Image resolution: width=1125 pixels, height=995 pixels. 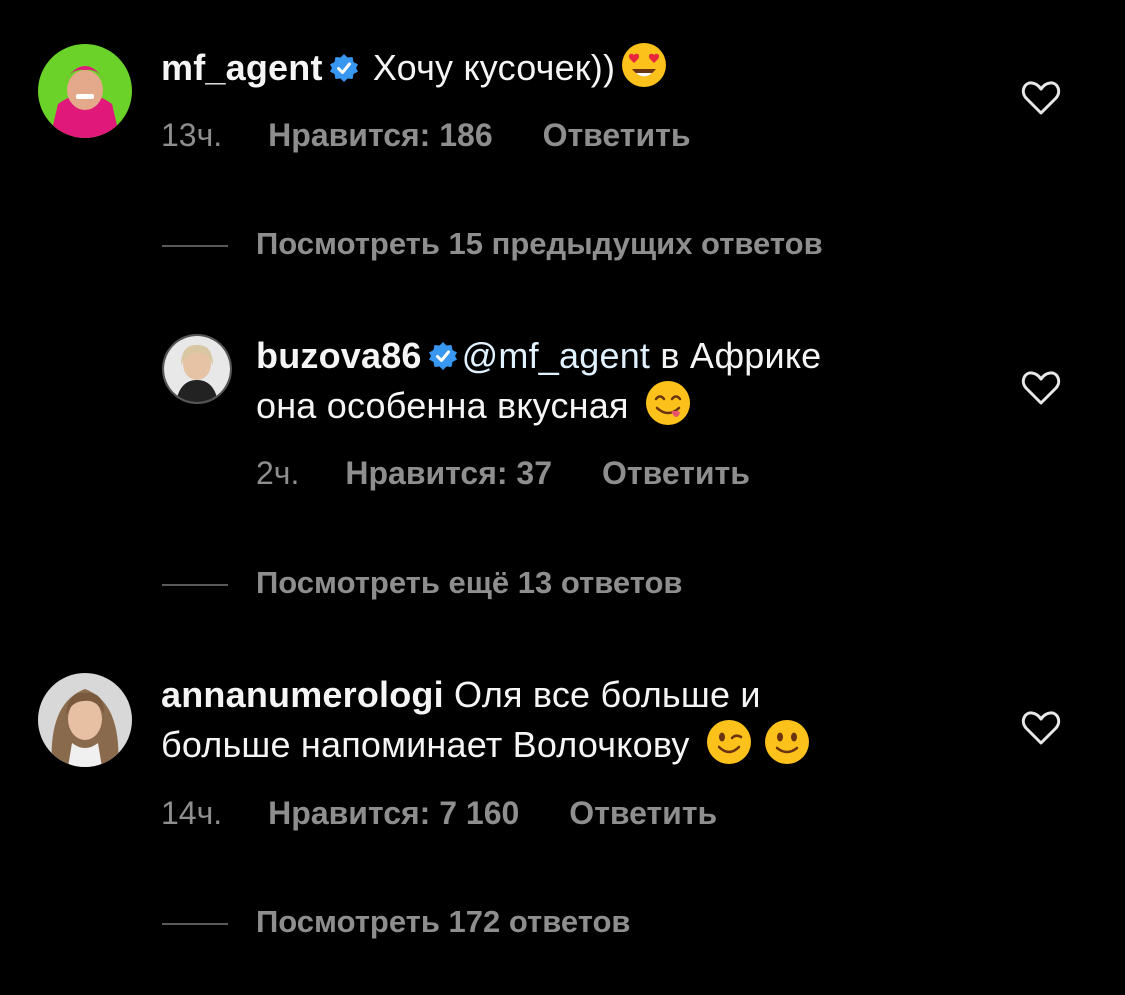 What do you see at coordinates (539, 243) in the screenshot?
I see `view-replies-label: Посмотреть 15 предыдущих ответов` at bounding box center [539, 243].